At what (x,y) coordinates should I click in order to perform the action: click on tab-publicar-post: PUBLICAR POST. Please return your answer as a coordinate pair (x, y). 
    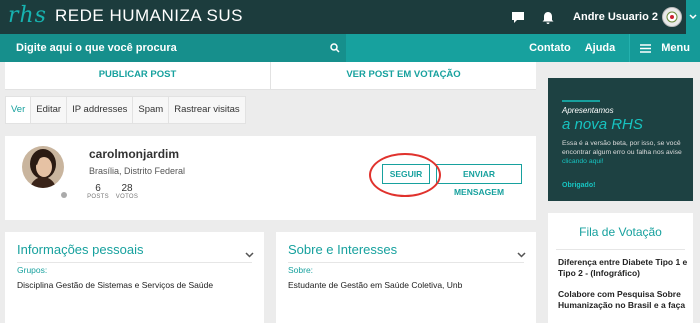
    Looking at the image, I should click on (137, 75).